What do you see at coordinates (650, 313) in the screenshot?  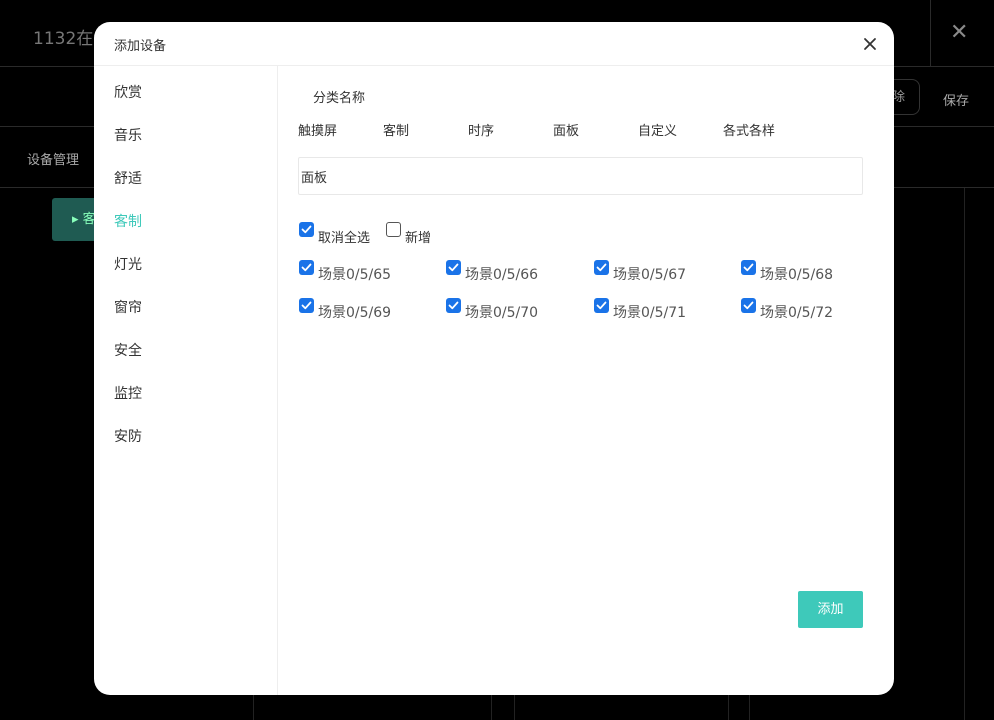 I see `scene-label: 场景0/5/71` at bounding box center [650, 313].